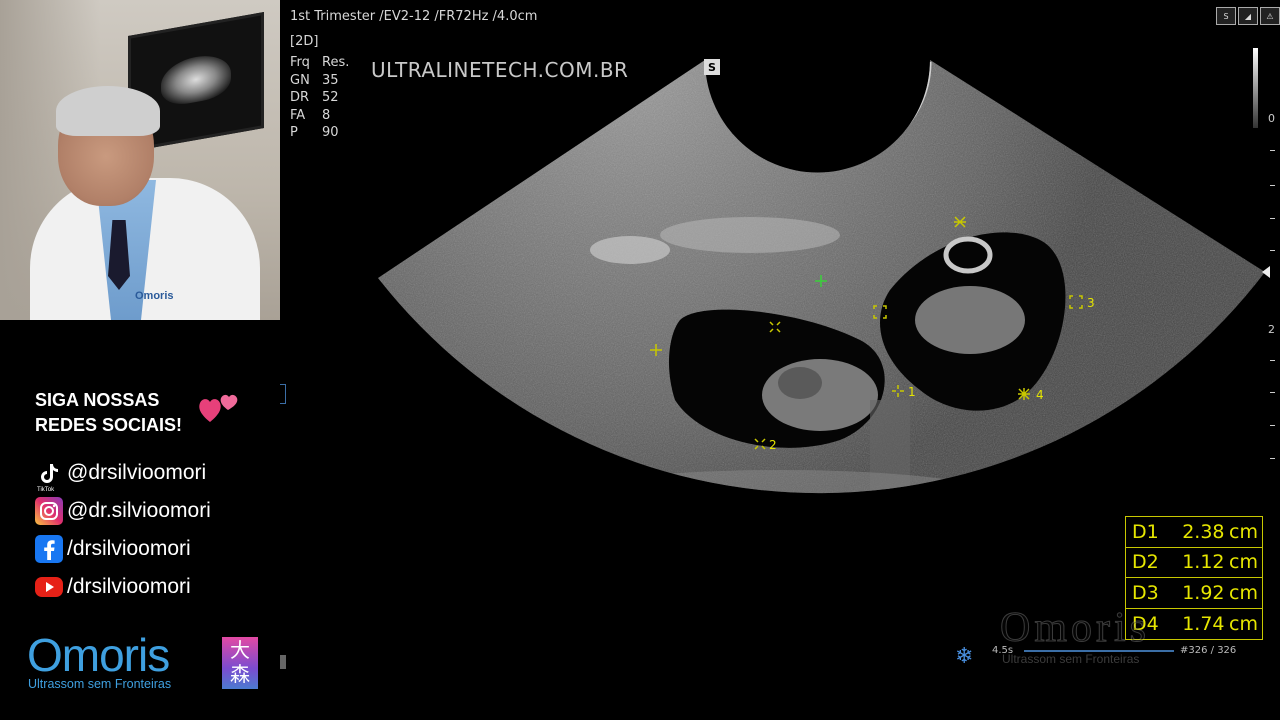 This screenshot has width=1280, height=720. I want to click on caliper-label-3: 3, so click(1091, 303).